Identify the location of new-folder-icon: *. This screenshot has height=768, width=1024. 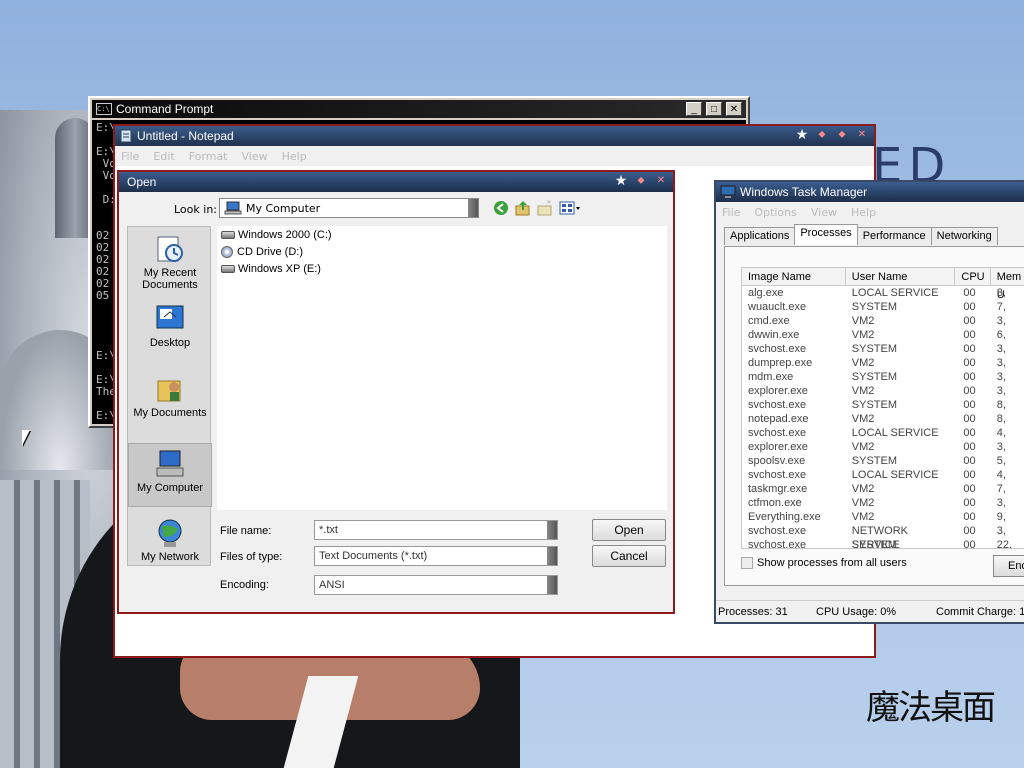
(545, 208).